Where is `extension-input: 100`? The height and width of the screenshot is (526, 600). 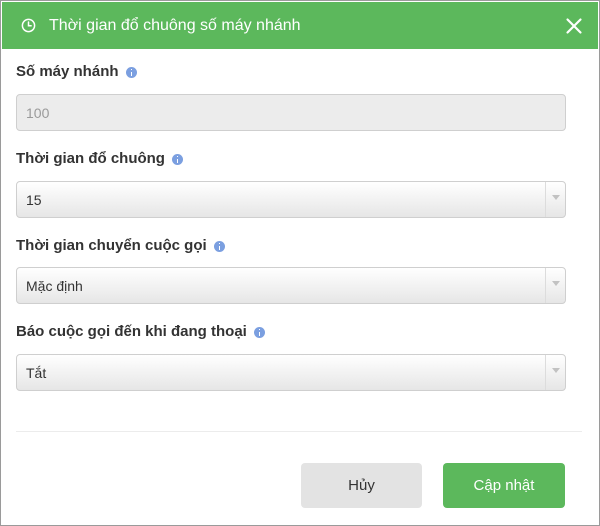
extension-input: 100 is located at coordinates (291, 112).